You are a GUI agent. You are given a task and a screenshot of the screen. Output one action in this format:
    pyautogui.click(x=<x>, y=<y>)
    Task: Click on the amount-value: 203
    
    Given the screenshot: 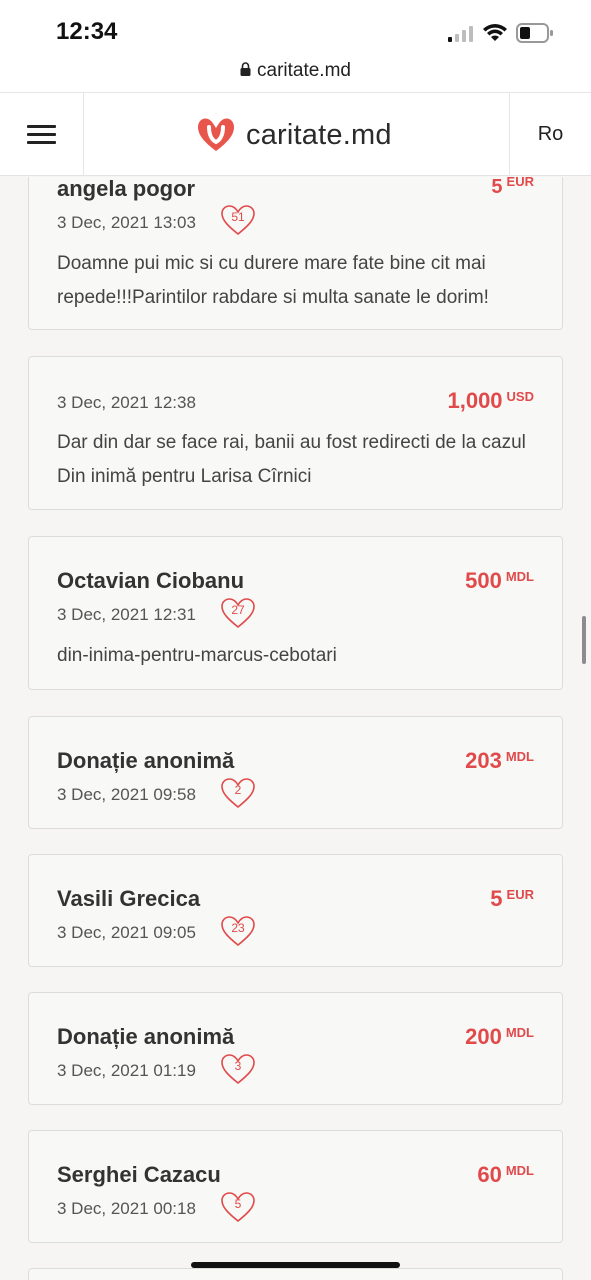 What is the action you would take?
    pyautogui.click(x=483, y=760)
    